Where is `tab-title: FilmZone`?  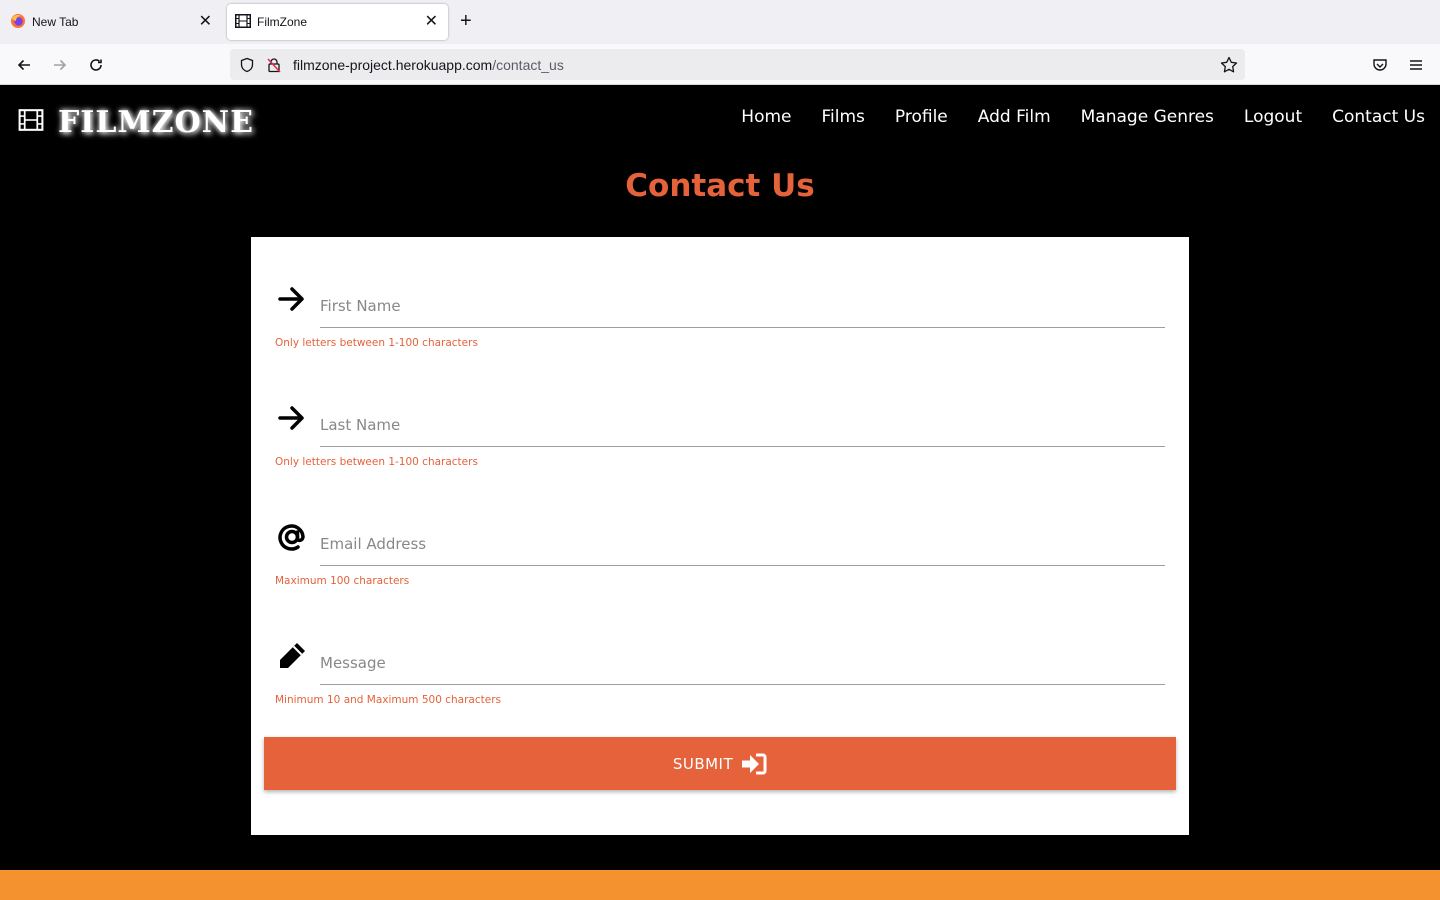
tab-title: FilmZone is located at coordinates (282, 22).